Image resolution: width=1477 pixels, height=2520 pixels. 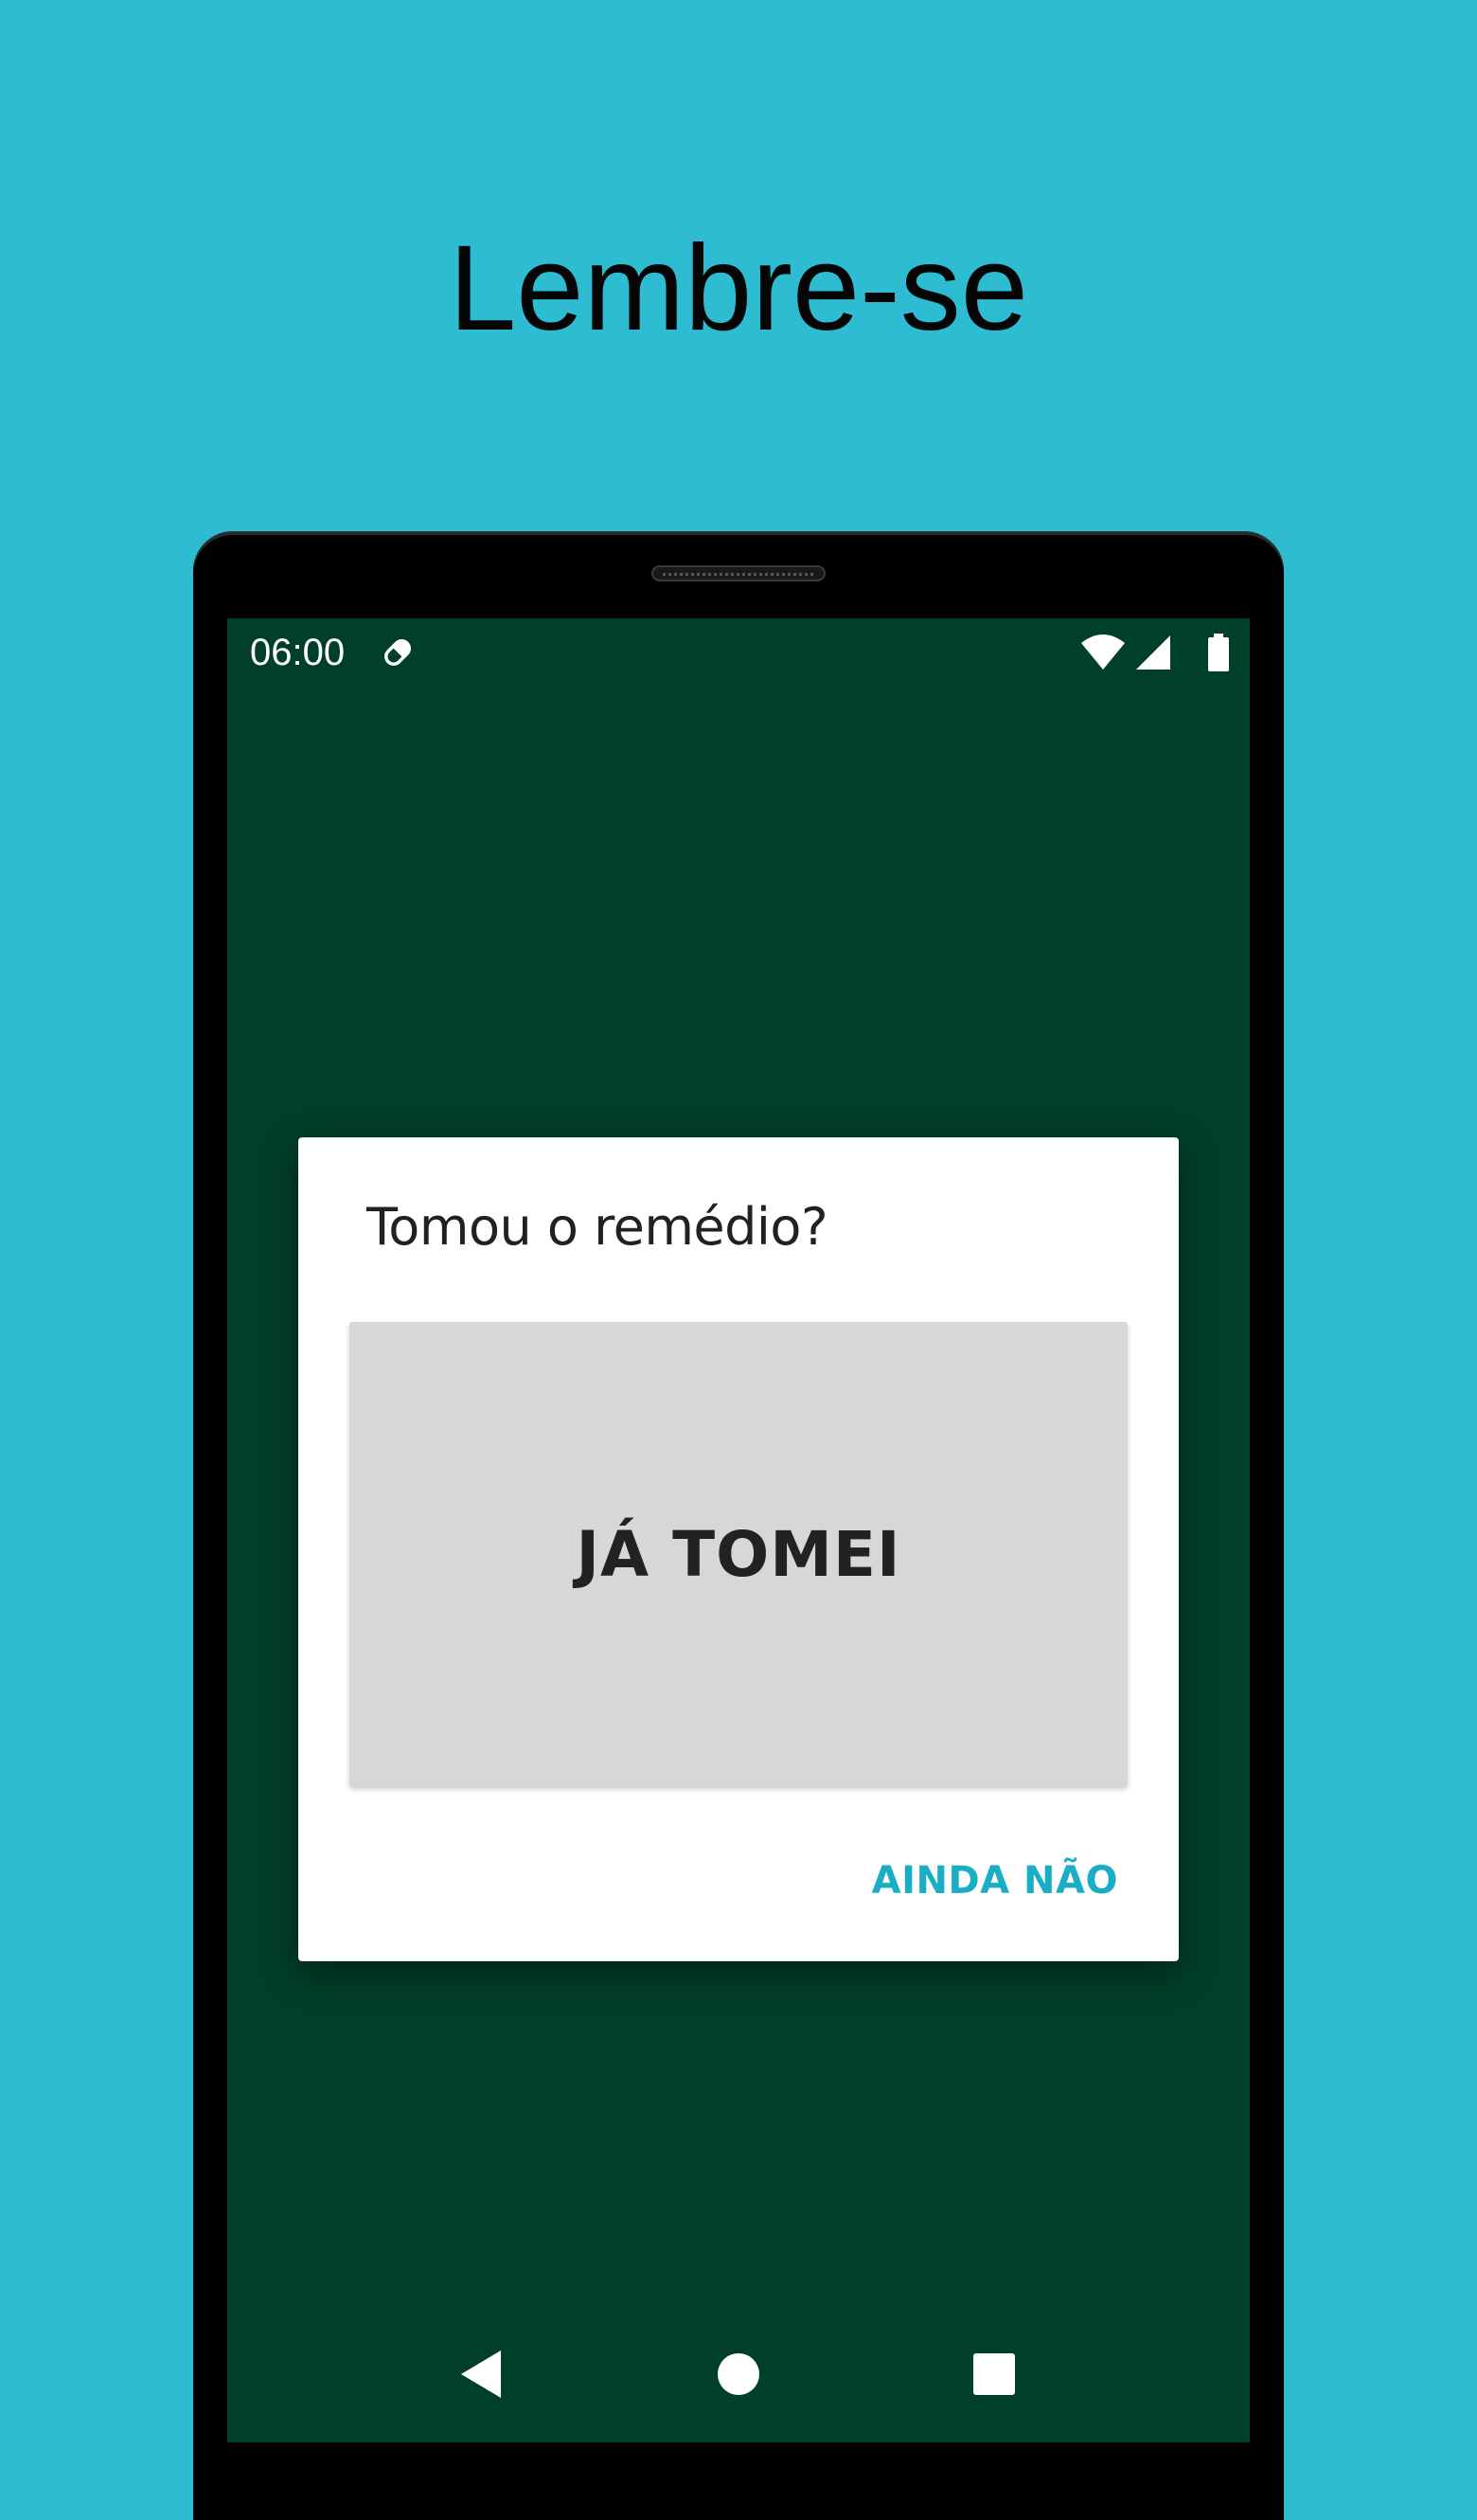 What do you see at coordinates (995, 1881) in the screenshot?
I see `not-yet-button: AINDA NÃO` at bounding box center [995, 1881].